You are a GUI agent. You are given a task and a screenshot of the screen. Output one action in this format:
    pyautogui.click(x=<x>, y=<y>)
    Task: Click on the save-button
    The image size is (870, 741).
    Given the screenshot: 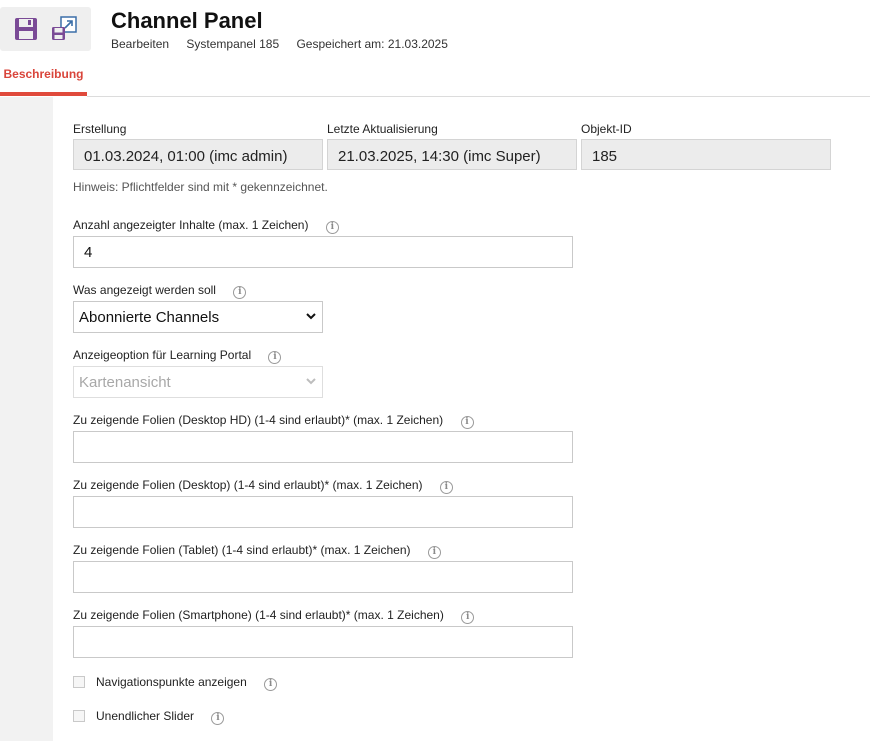 What is the action you would take?
    pyautogui.click(x=26, y=29)
    